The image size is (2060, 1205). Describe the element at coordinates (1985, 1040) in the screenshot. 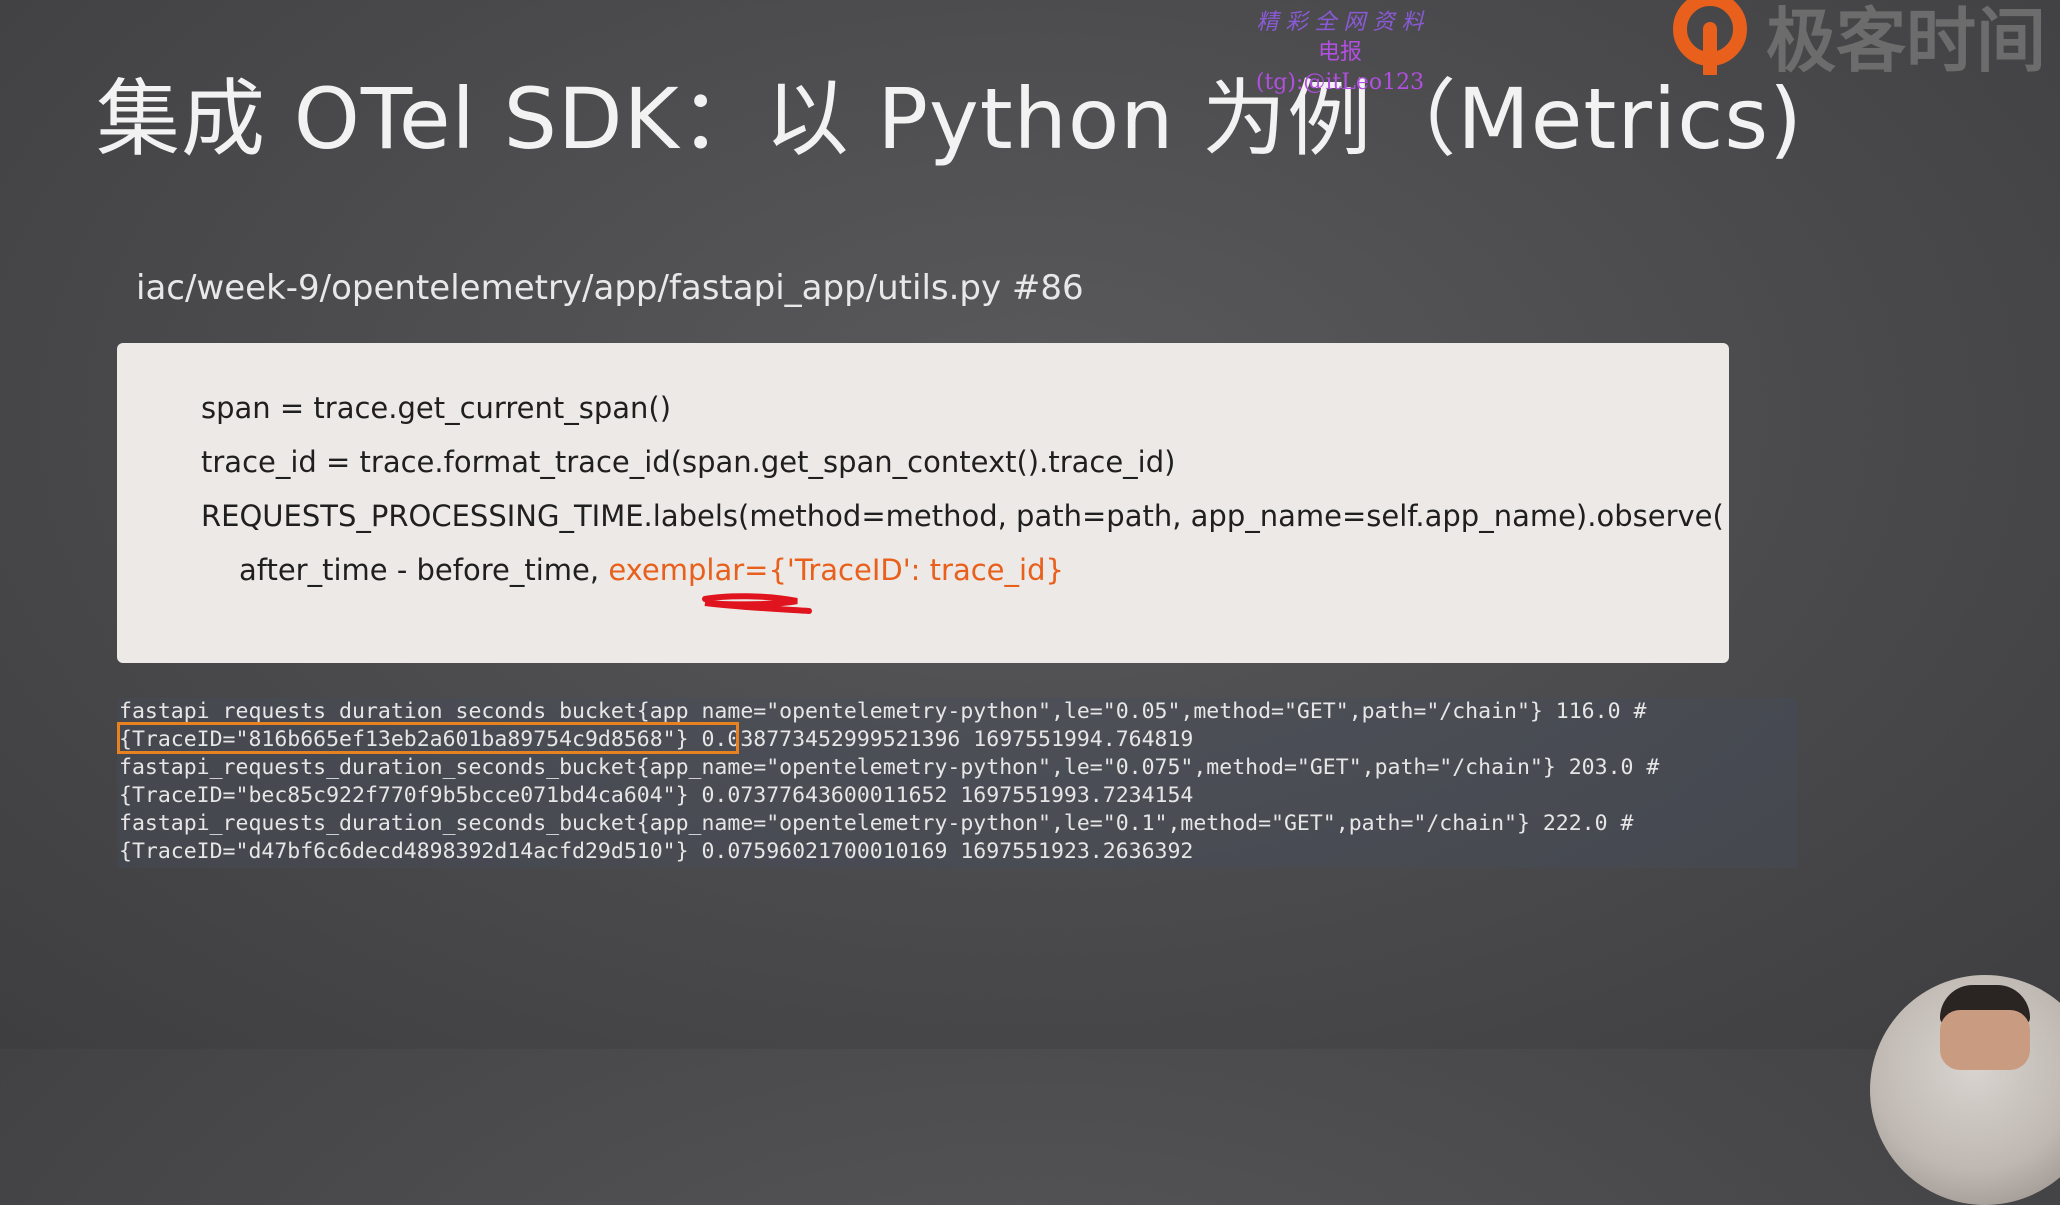

I see `avatar-face` at that location.